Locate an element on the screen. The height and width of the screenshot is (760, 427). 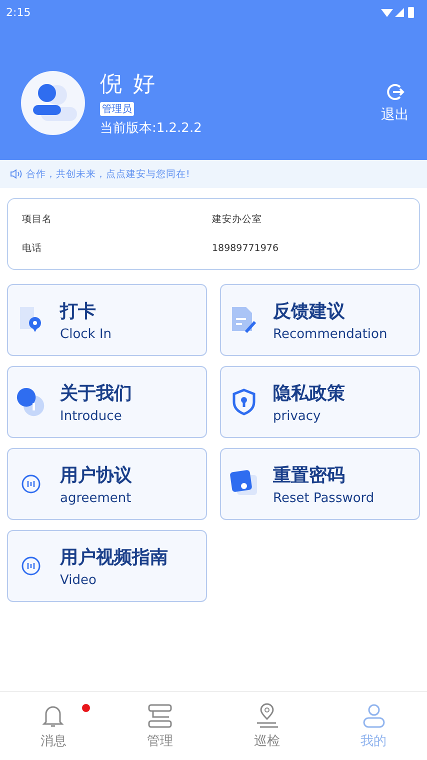
role-tag: 管理员 is located at coordinates (117, 109).